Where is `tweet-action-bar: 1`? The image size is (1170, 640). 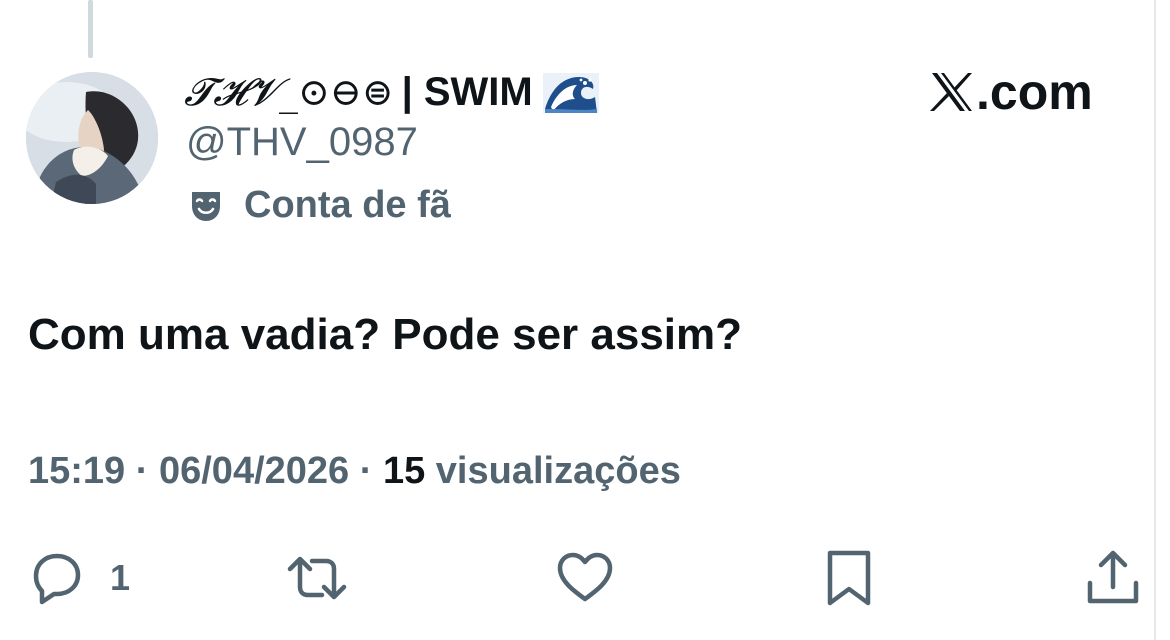 tweet-action-bar: 1 is located at coordinates (585, 580).